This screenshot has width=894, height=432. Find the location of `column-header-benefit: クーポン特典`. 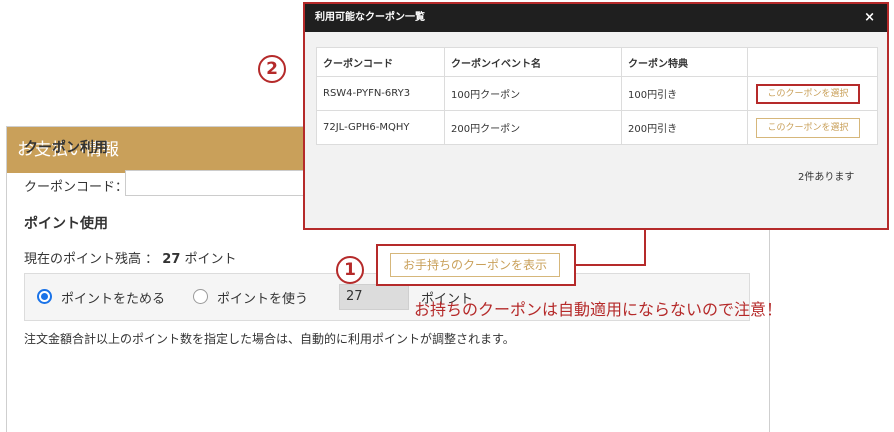

column-header-benefit: クーポン特典 is located at coordinates (684, 62).